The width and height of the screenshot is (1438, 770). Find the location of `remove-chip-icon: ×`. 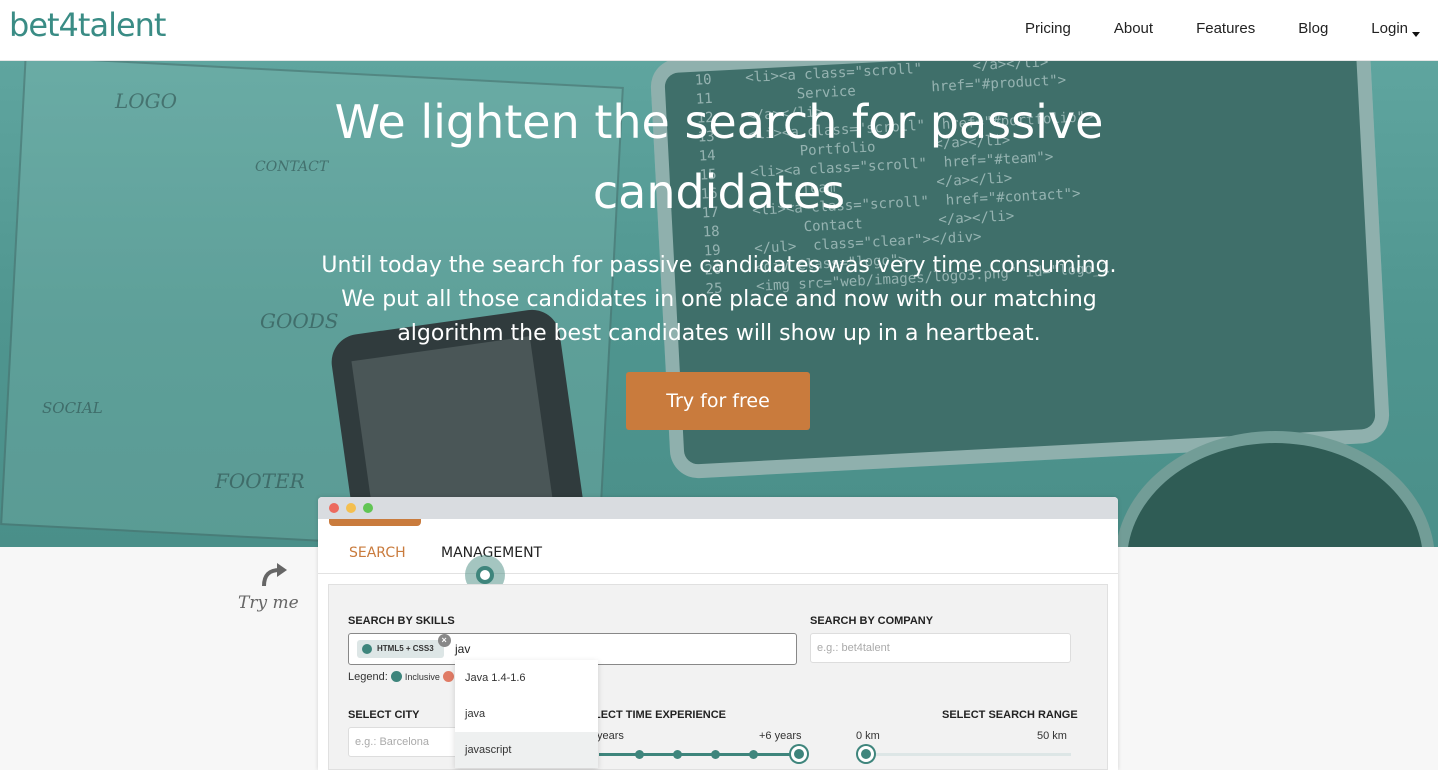

remove-chip-icon: × is located at coordinates (444, 640).